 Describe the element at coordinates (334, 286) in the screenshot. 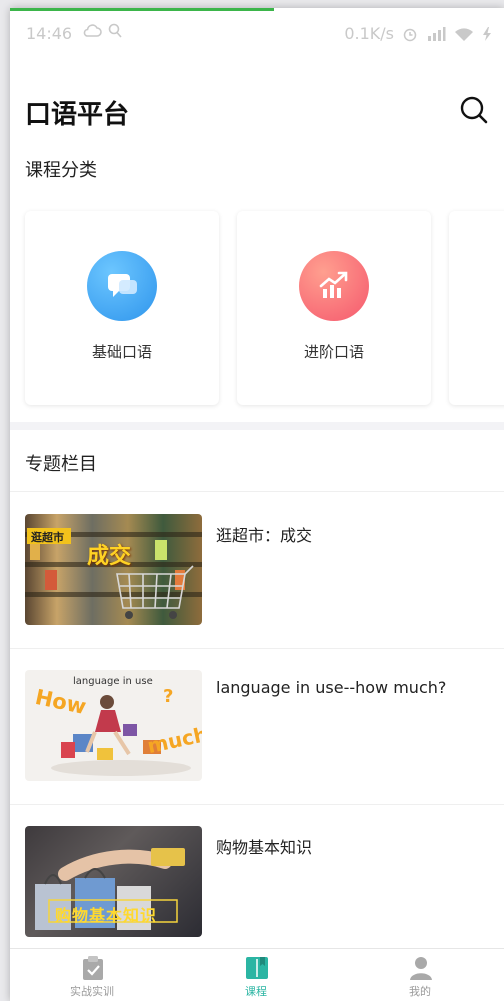

I see `trending-up-icon` at that location.